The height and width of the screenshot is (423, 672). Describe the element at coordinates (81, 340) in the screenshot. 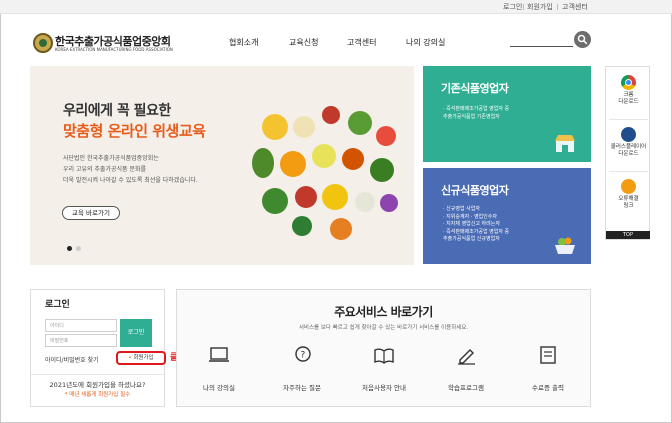

I see `password-input` at that location.